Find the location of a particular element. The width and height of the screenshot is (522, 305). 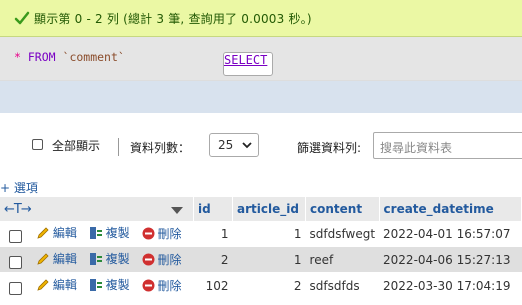

cell-create-datetime: 2022-04-01 16:57:07 is located at coordinates (450, 234).